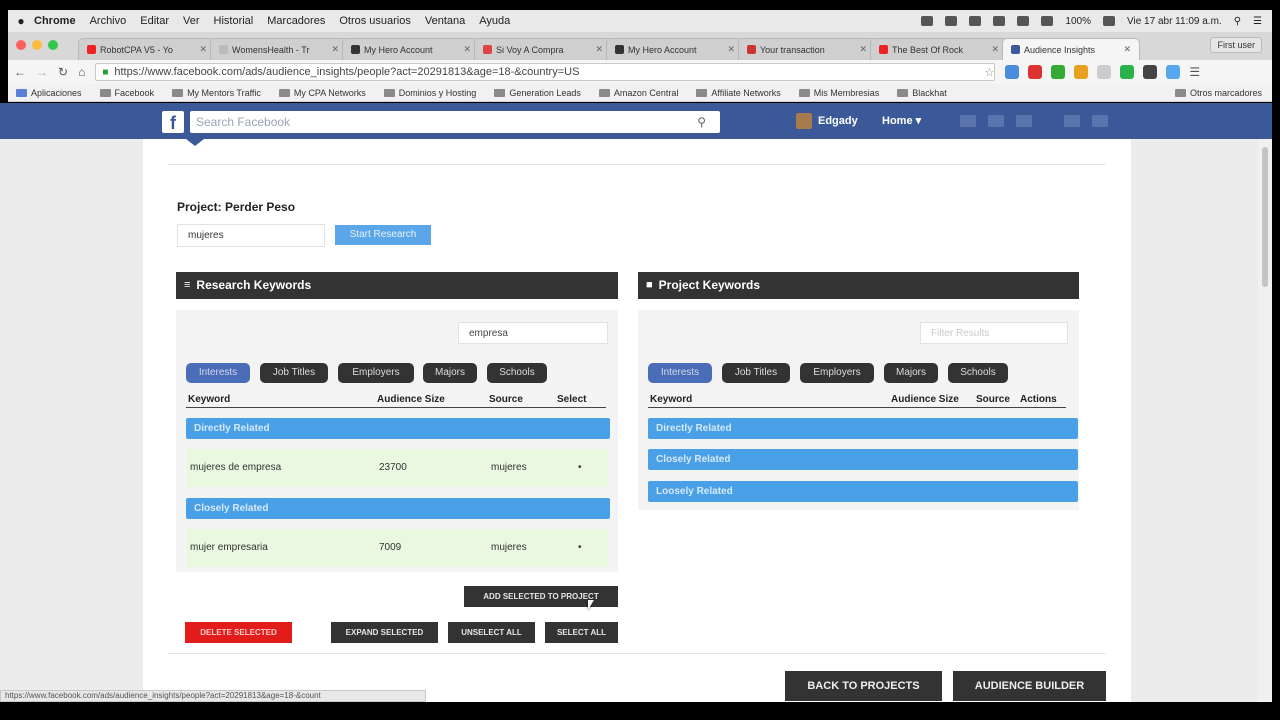  I want to click on delete-selected-button: DELETE SELECTED, so click(238, 632).